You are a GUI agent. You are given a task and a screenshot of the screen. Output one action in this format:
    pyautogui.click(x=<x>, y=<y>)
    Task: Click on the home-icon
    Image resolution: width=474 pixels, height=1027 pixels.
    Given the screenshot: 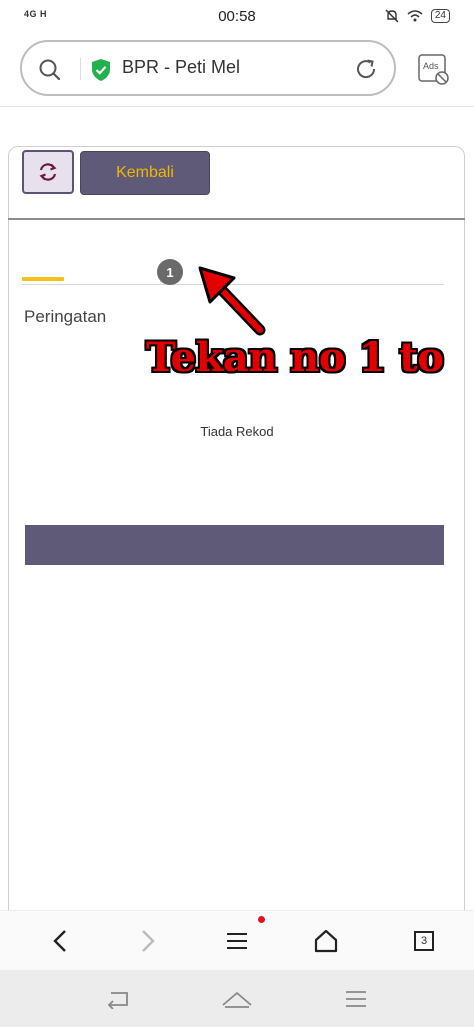 What is the action you would take?
    pyautogui.click(x=326, y=941)
    